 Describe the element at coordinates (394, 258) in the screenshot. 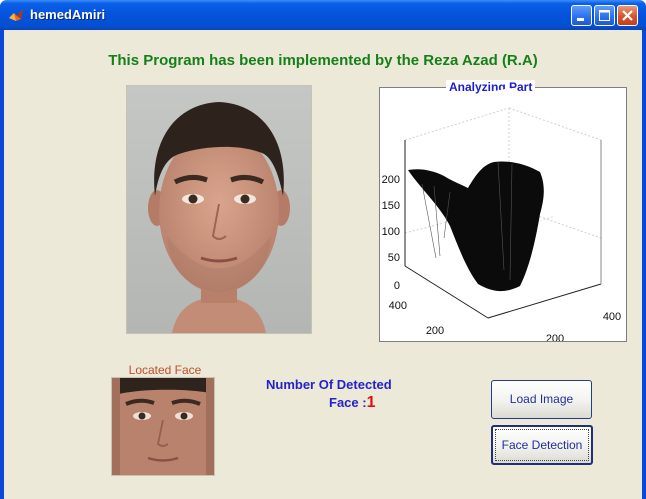

I see `z-tick-label: 50` at that location.